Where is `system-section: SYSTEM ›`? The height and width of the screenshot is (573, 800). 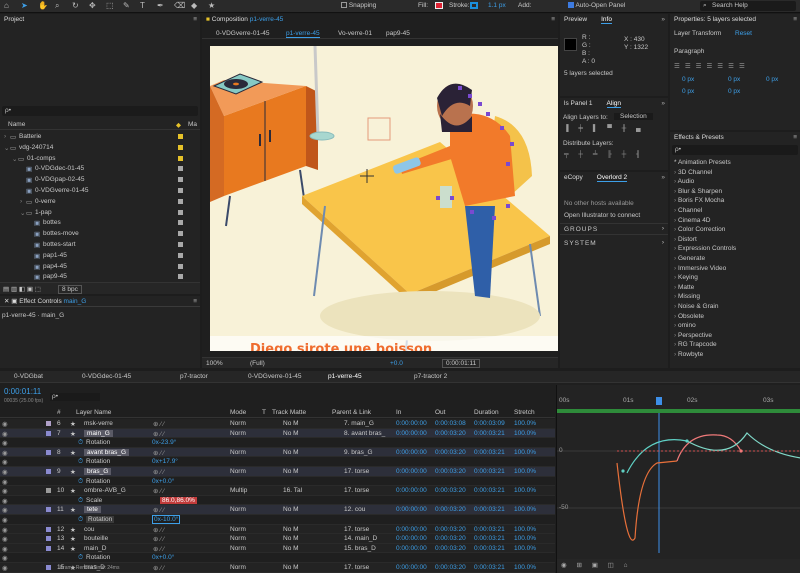 system-section: SYSTEM › is located at coordinates (614, 244).